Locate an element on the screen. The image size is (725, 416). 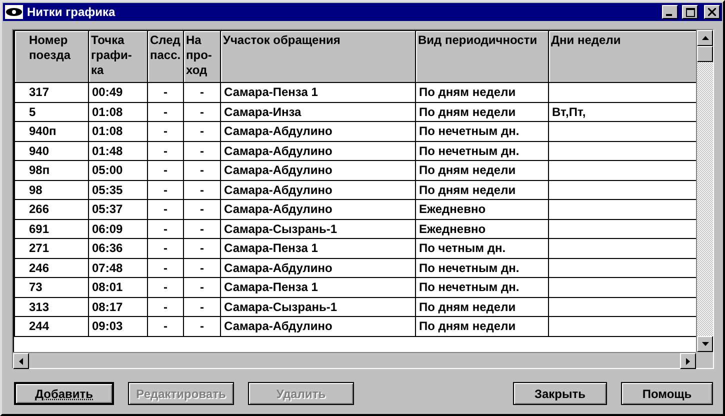
close-button: Закрыть is located at coordinates (560, 393).